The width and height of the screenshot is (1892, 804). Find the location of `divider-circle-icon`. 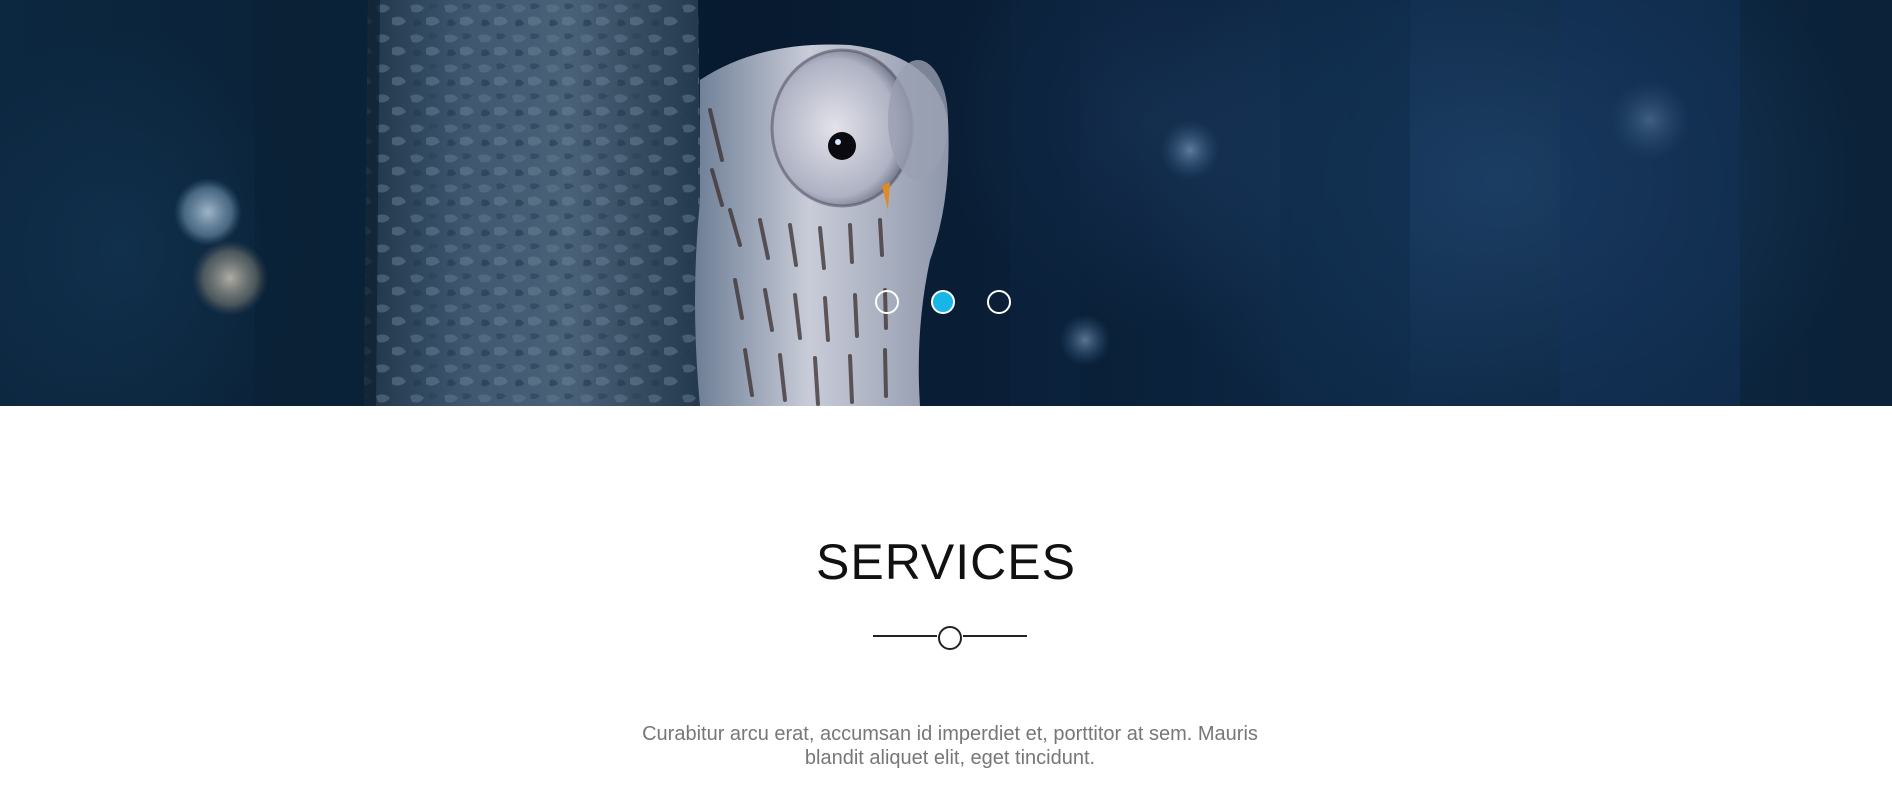

divider-circle-icon is located at coordinates (950, 638).